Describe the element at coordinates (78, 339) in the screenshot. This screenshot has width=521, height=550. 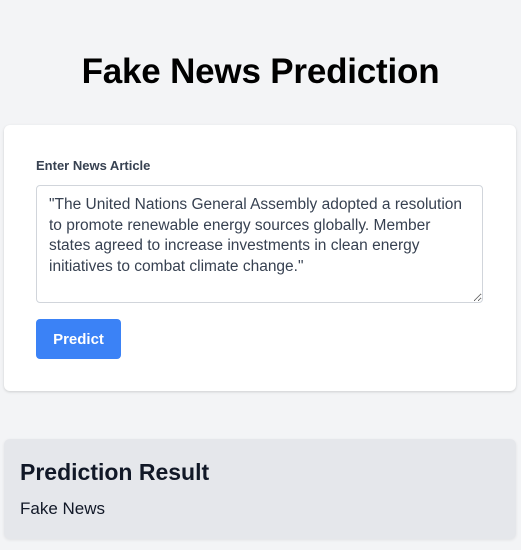
I see `predict-button: Predict` at that location.